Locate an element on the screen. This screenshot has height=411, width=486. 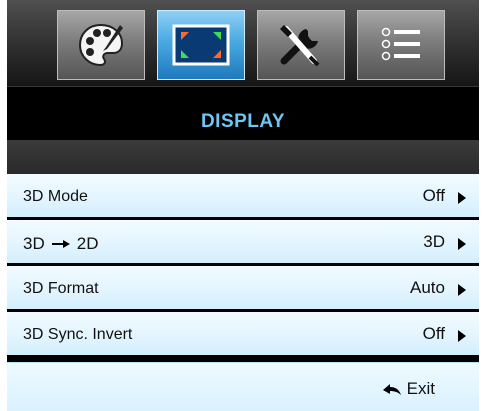
tab-display is located at coordinates (201, 45).